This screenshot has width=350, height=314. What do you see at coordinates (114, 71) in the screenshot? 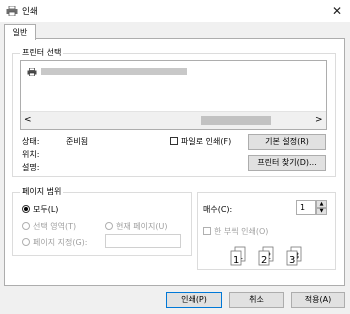
I see `printer-list-item` at bounding box center [114, 71].